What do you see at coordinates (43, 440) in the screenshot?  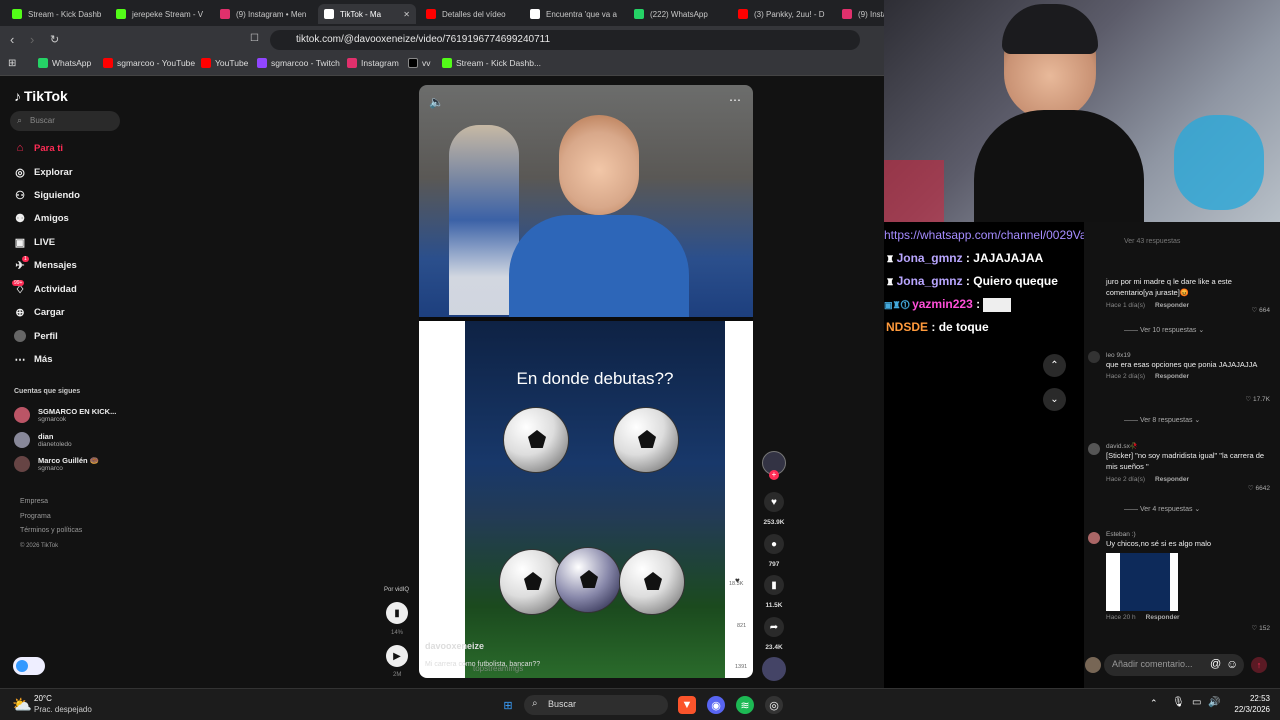 I see `following-item: dian dianetoledo` at bounding box center [43, 440].